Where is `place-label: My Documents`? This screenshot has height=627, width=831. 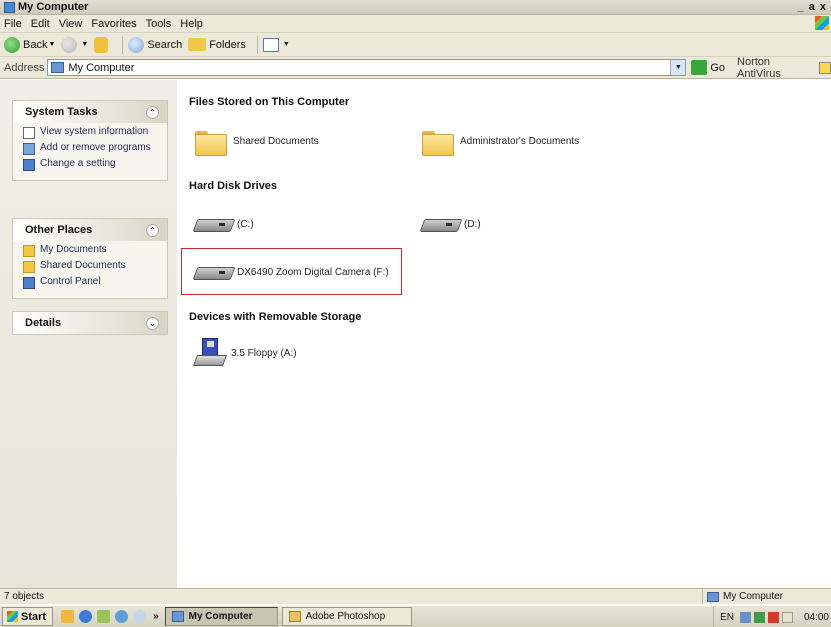
place-label: My Documents is located at coordinates (73, 249).